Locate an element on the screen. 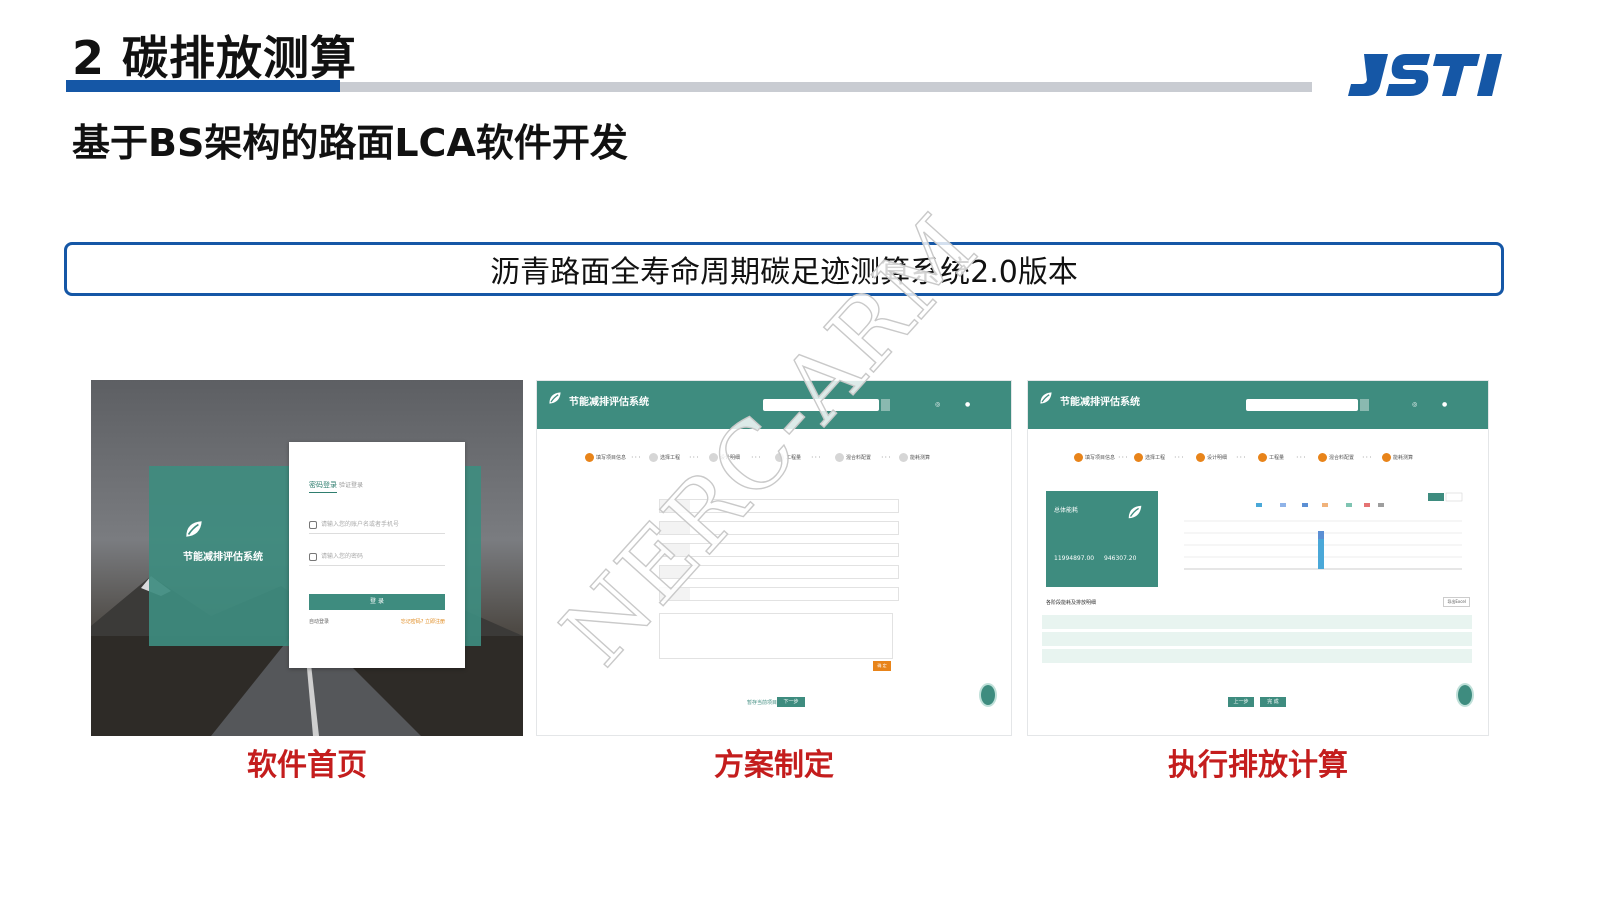 This screenshot has height=900, width=1600. bar is located at coordinates (1321, 535).